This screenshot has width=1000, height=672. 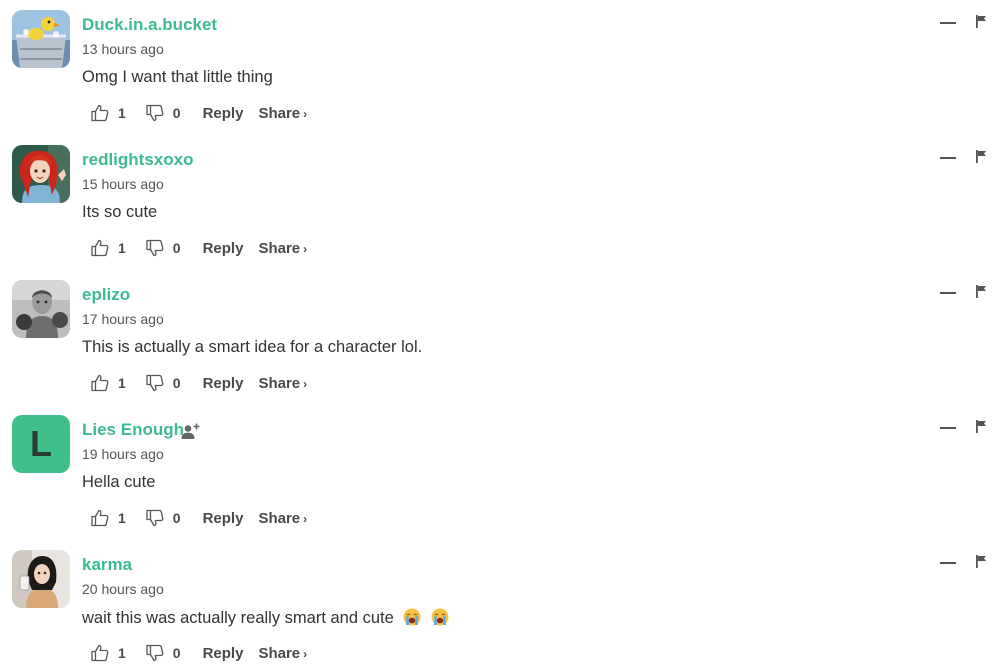 What do you see at coordinates (123, 49) in the screenshot?
I see `timestamp: 13 hours ago` at bounding box center [123, 49].